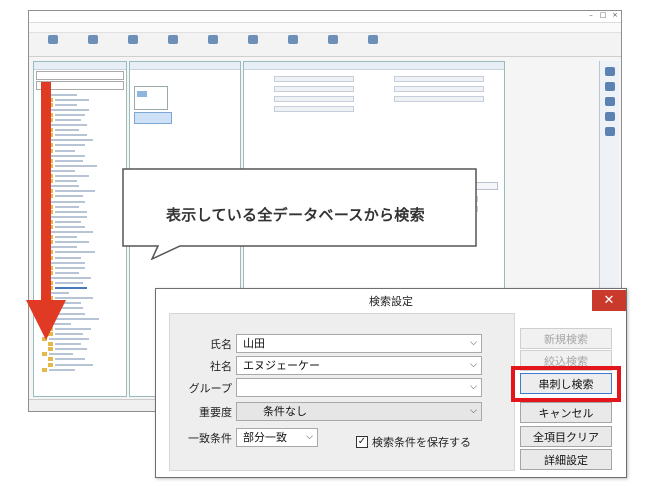 This screenshot has height=490, width=650. I want to click on group-label: グループ, so click(210, 388).